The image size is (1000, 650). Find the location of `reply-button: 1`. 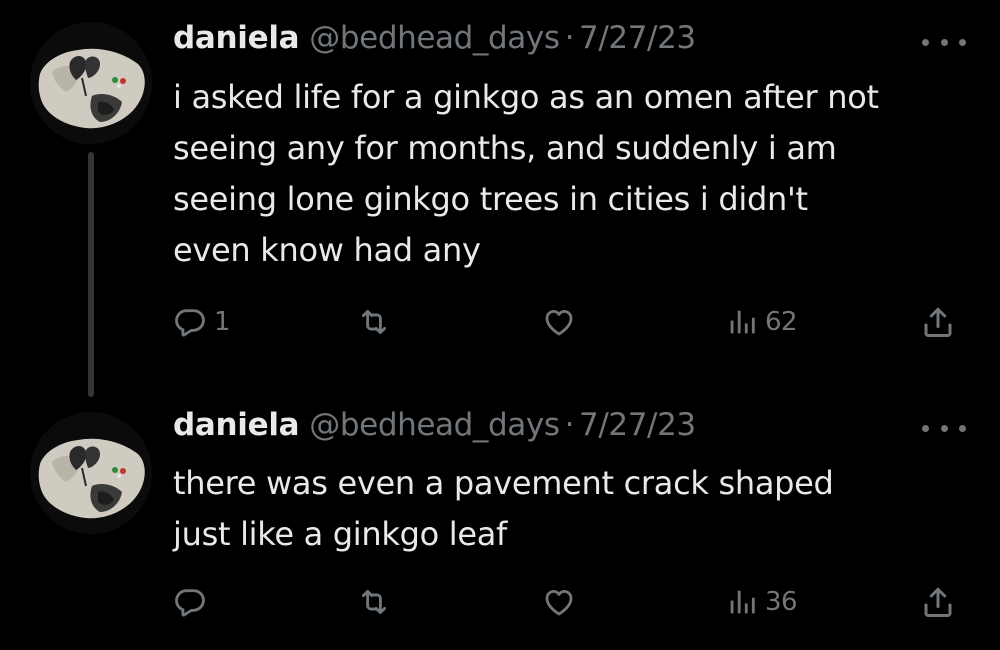

reply-button: 1 is located at coordinates (201, 322).